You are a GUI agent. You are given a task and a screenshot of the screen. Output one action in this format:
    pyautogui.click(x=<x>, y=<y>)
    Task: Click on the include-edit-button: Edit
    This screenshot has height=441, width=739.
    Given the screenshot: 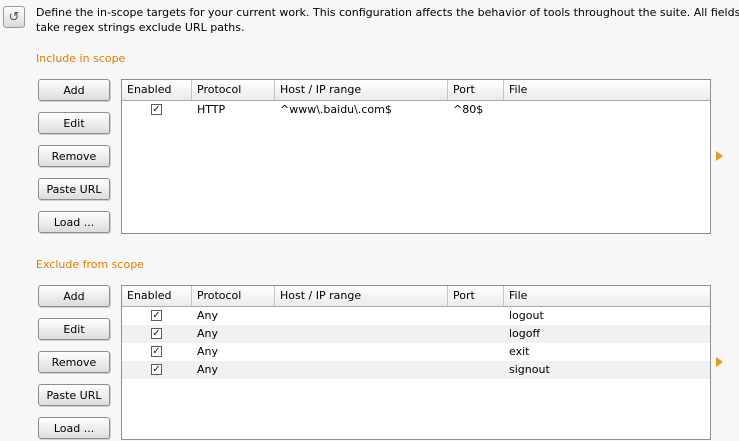 What is the action you would take?
    pyautogui.click(x=74, y=123)
    